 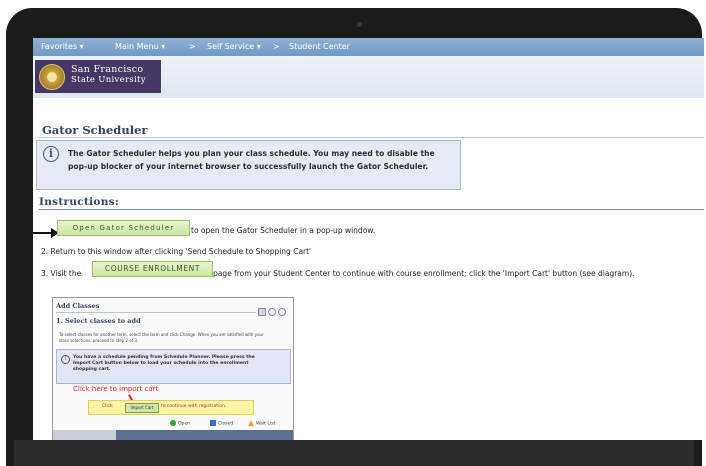 What do you see at coordinates (98, 321) in the screenshot?
I see `diagram-step: 1. Select classes to add` at bounding box center [98, 321].